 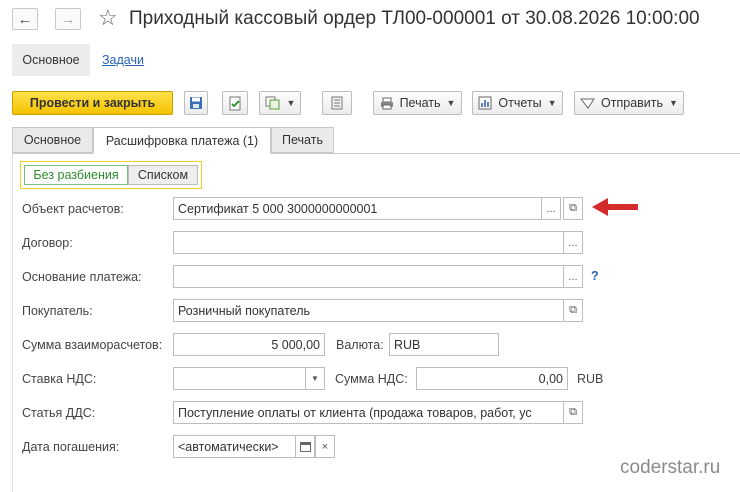 What do you see at coordinates (302, 140) in the screenshot?
I see `tab-print: Печать` at bounding box center [302, 140].